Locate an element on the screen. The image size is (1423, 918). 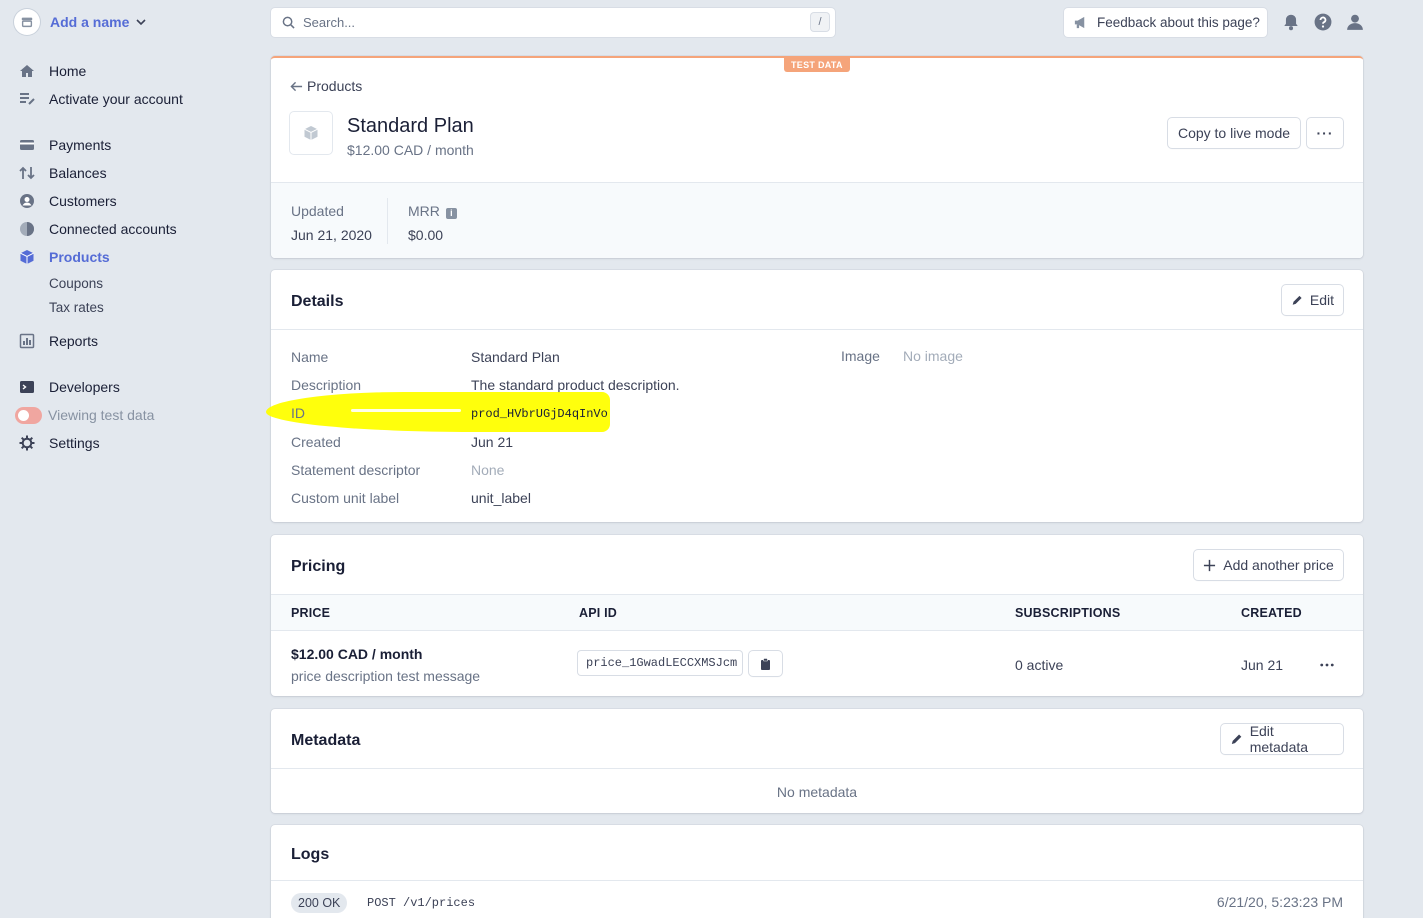
sidebar-item-payments: Payments is located at coordinates (64, 145).